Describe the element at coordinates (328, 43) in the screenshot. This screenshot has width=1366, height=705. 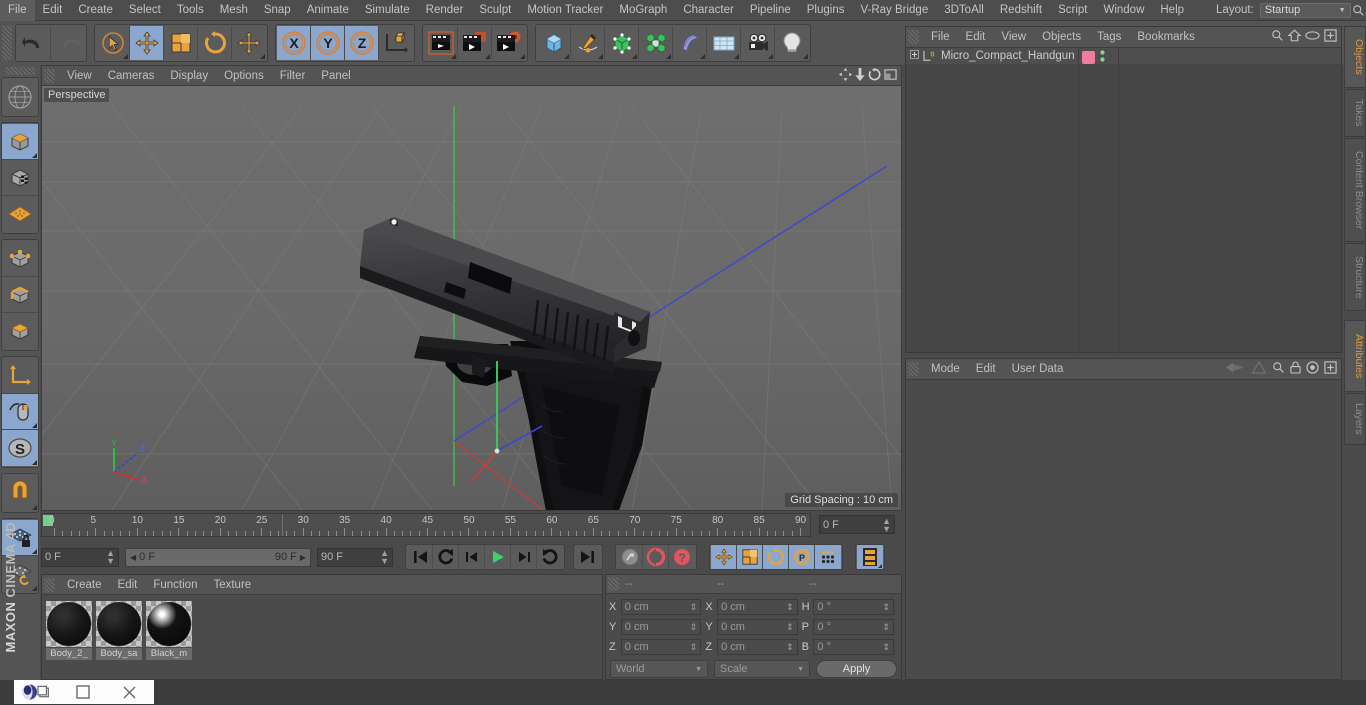
I see `lock-y-axis-button: Y` at that location.